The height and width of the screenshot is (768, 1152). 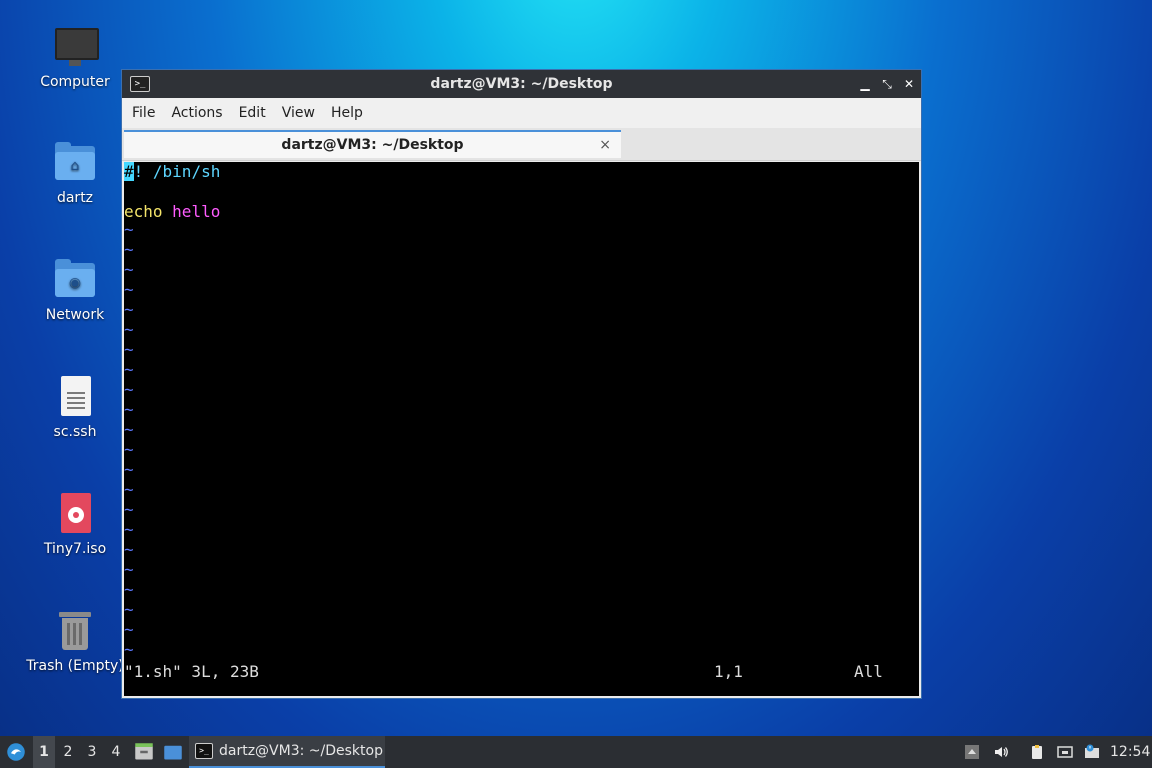 I want to click on terminal-line-3: echo hello, so click(x=172, y=212).